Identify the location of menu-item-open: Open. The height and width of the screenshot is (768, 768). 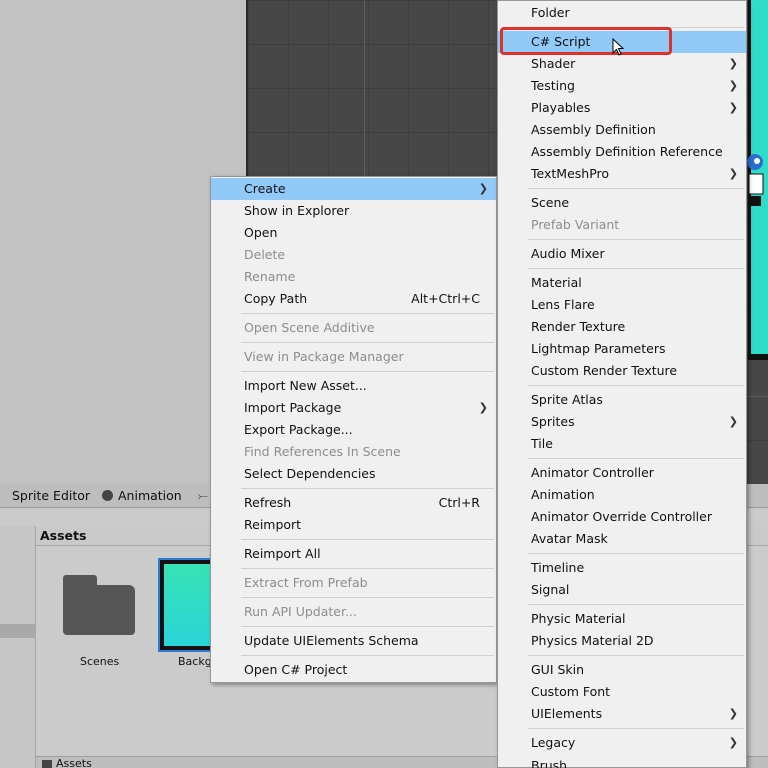
(353, 233).